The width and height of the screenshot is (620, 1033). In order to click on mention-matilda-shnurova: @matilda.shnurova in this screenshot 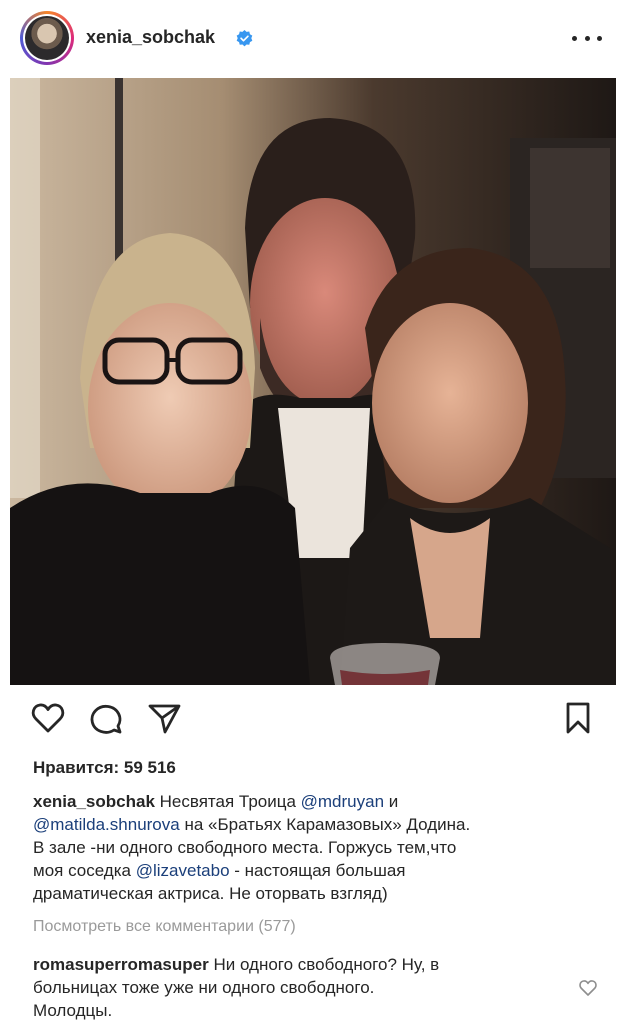, I will do `click(106, 824)`.